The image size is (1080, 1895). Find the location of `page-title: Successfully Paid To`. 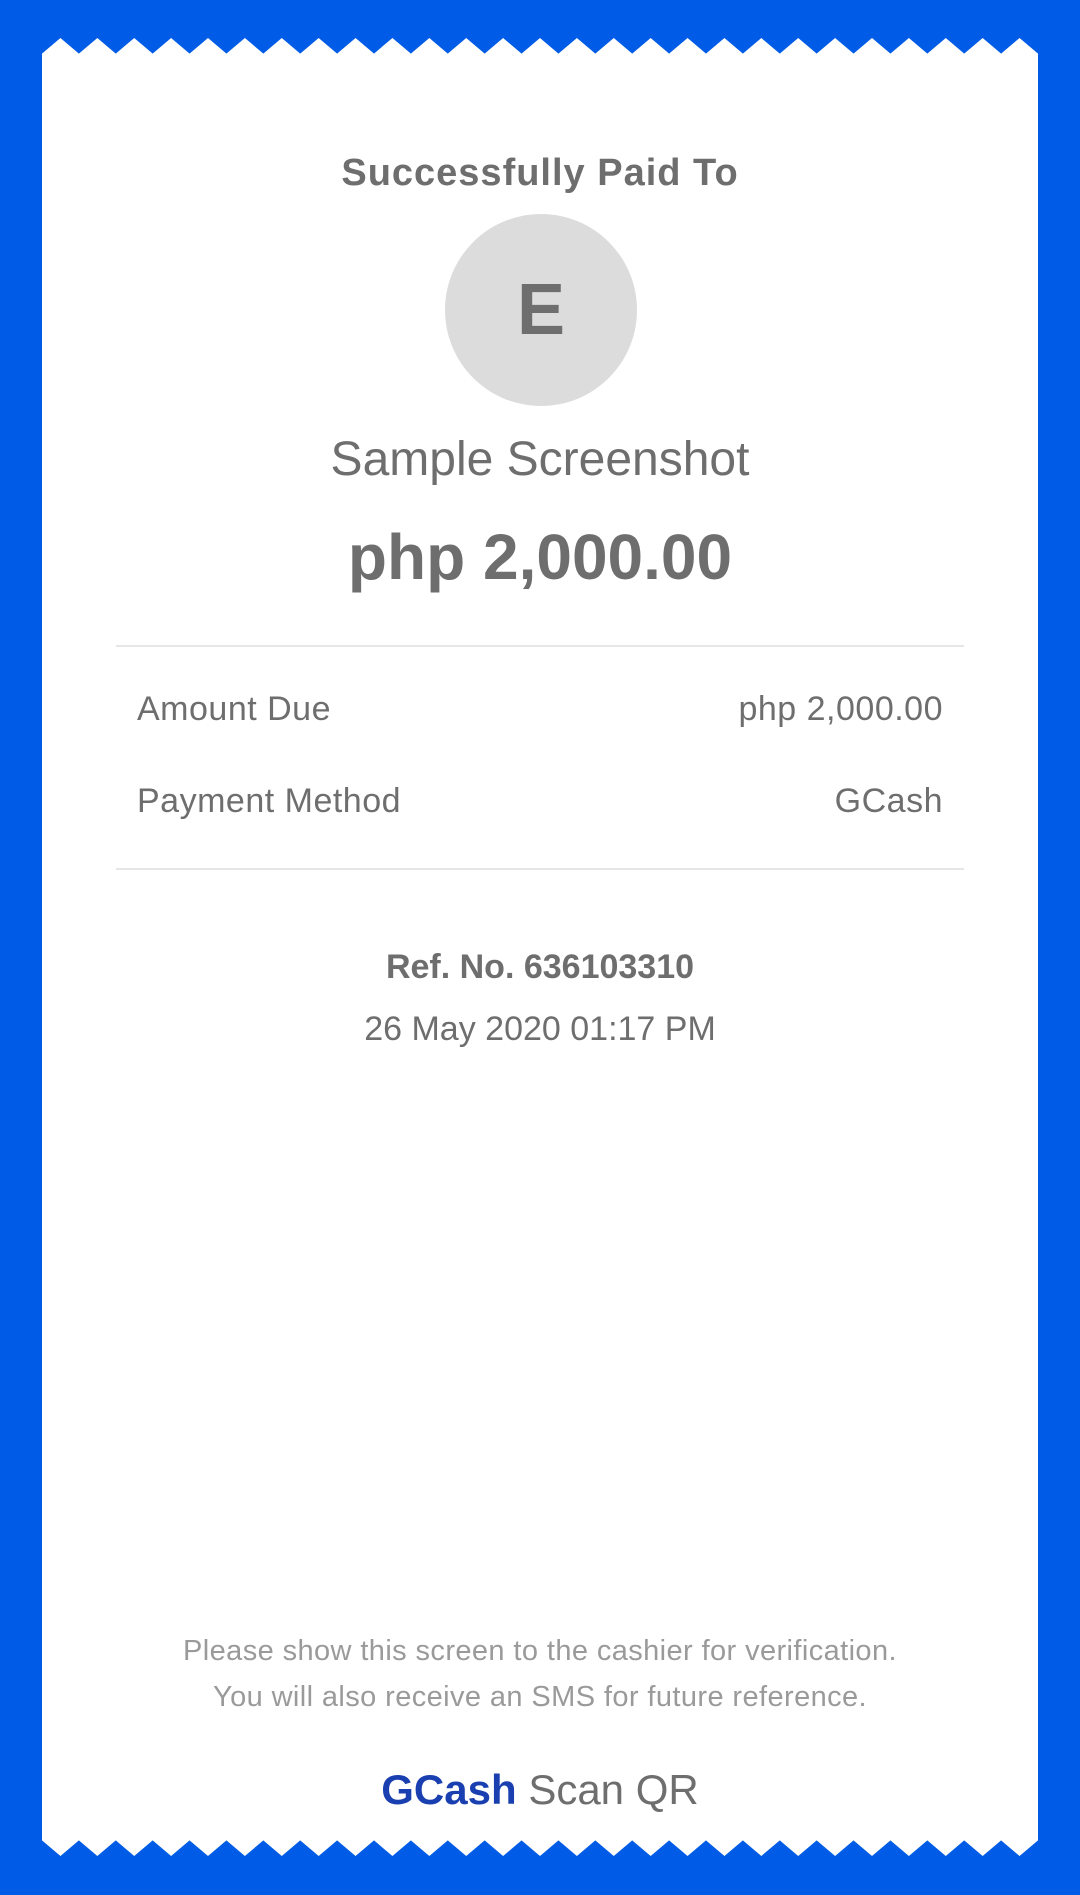

page-title: Successfully Paid To is located at coordinates (540, 173).